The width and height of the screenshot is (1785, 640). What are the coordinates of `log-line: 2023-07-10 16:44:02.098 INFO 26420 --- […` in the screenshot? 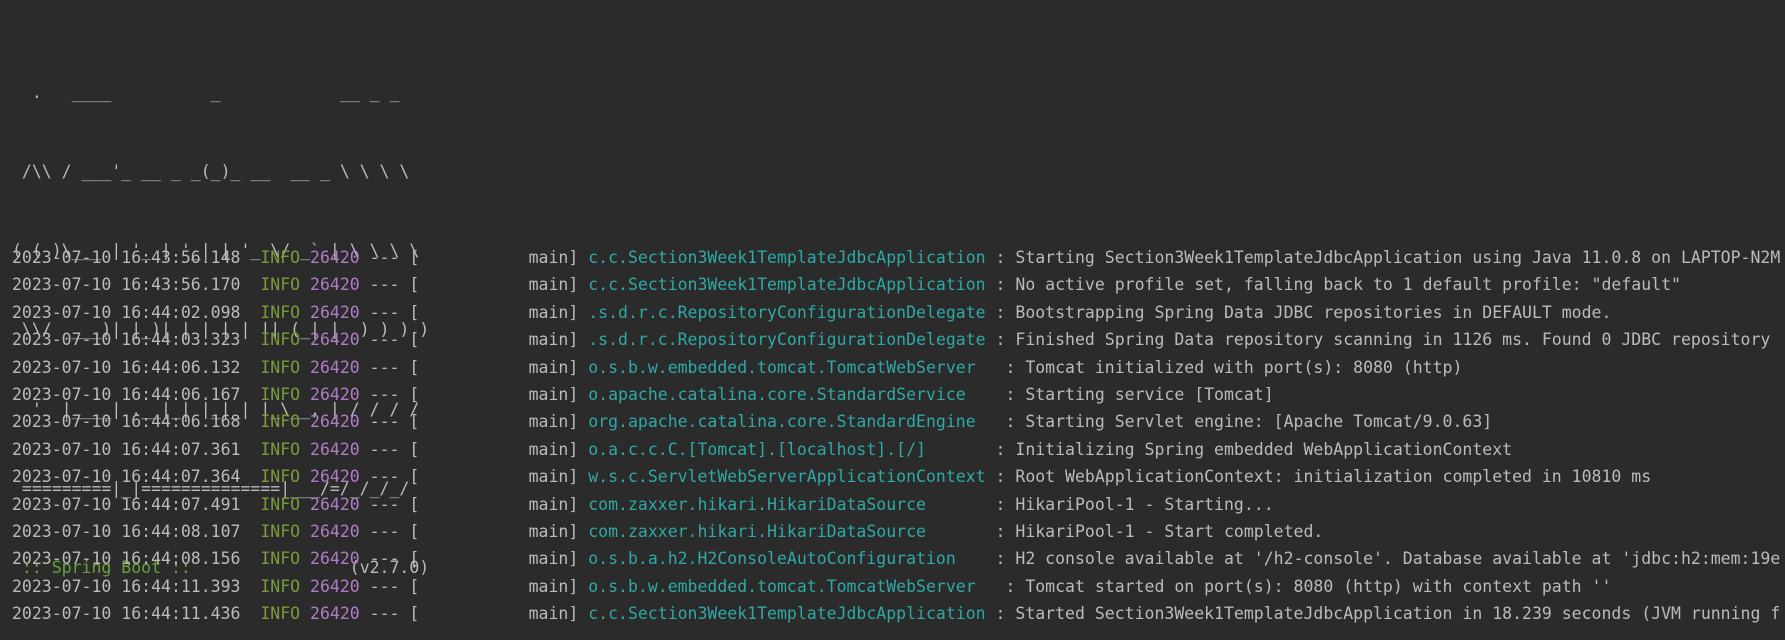 It's located at (896, 312).